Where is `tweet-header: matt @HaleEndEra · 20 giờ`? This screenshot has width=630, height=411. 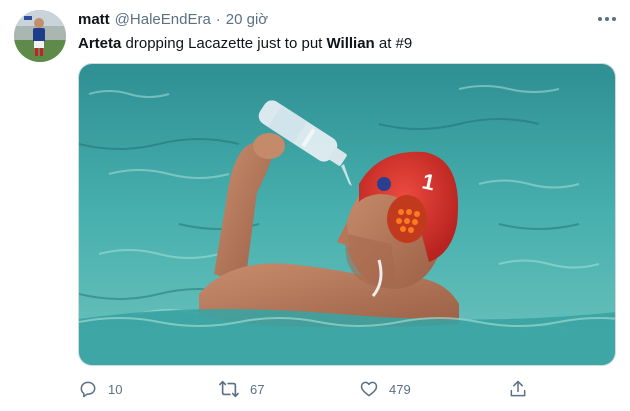 tweet-header: matt @HaleEndEra · 20 giờ is located at coordinates (173, 19).